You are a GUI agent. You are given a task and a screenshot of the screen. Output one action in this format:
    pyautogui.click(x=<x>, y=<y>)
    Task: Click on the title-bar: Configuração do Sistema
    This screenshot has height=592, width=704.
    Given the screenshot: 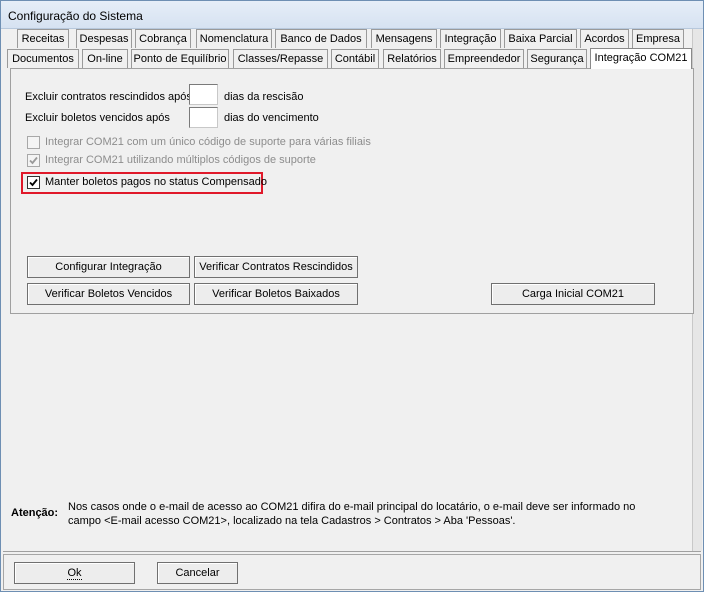 What is the action you would take?
    pyautogui.click(x=352, y=15)
    